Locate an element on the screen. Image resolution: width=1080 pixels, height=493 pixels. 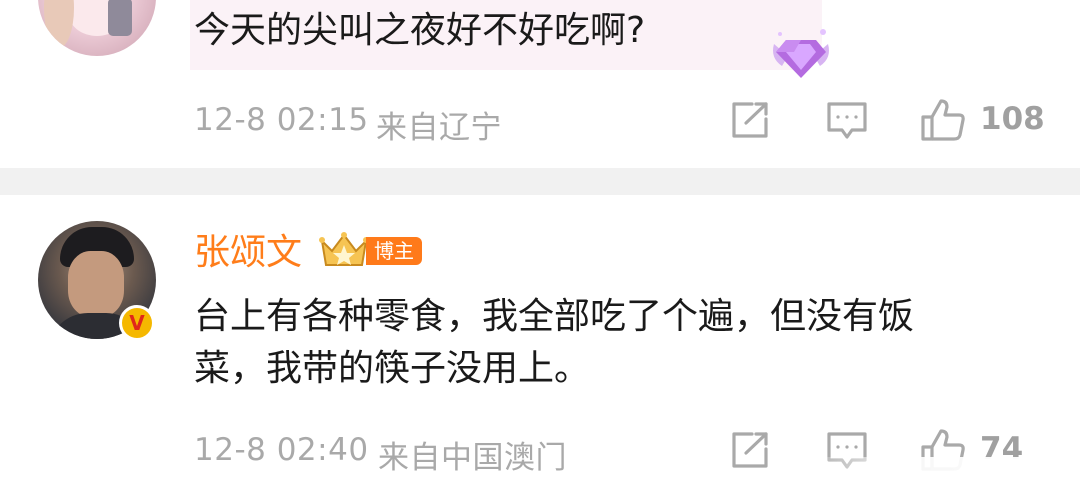
avatar-hair is located at coordinates (59, 24).